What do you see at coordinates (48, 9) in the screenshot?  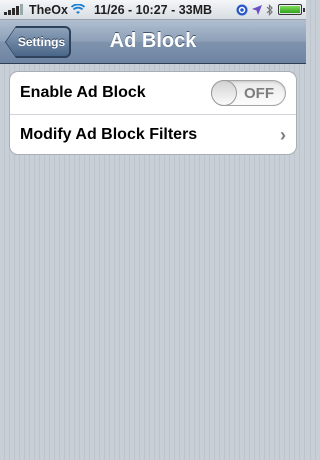 I see `carrier-name: TheOx` at bounding box center [48, 9].